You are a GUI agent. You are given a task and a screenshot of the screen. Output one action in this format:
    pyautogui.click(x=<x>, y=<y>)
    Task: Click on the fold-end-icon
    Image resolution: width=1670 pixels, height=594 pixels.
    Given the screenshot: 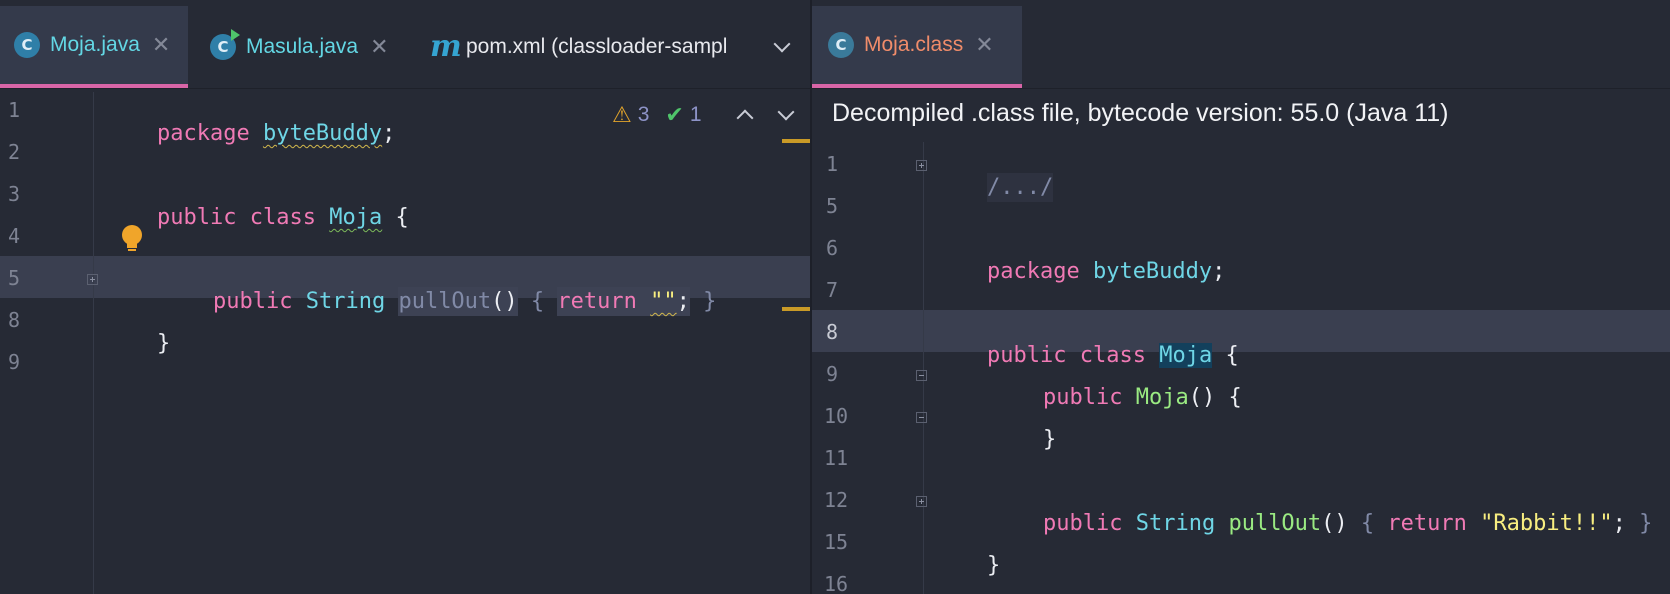 What is the action you would take?
    pyautogui.click(x=921, y=417)
    